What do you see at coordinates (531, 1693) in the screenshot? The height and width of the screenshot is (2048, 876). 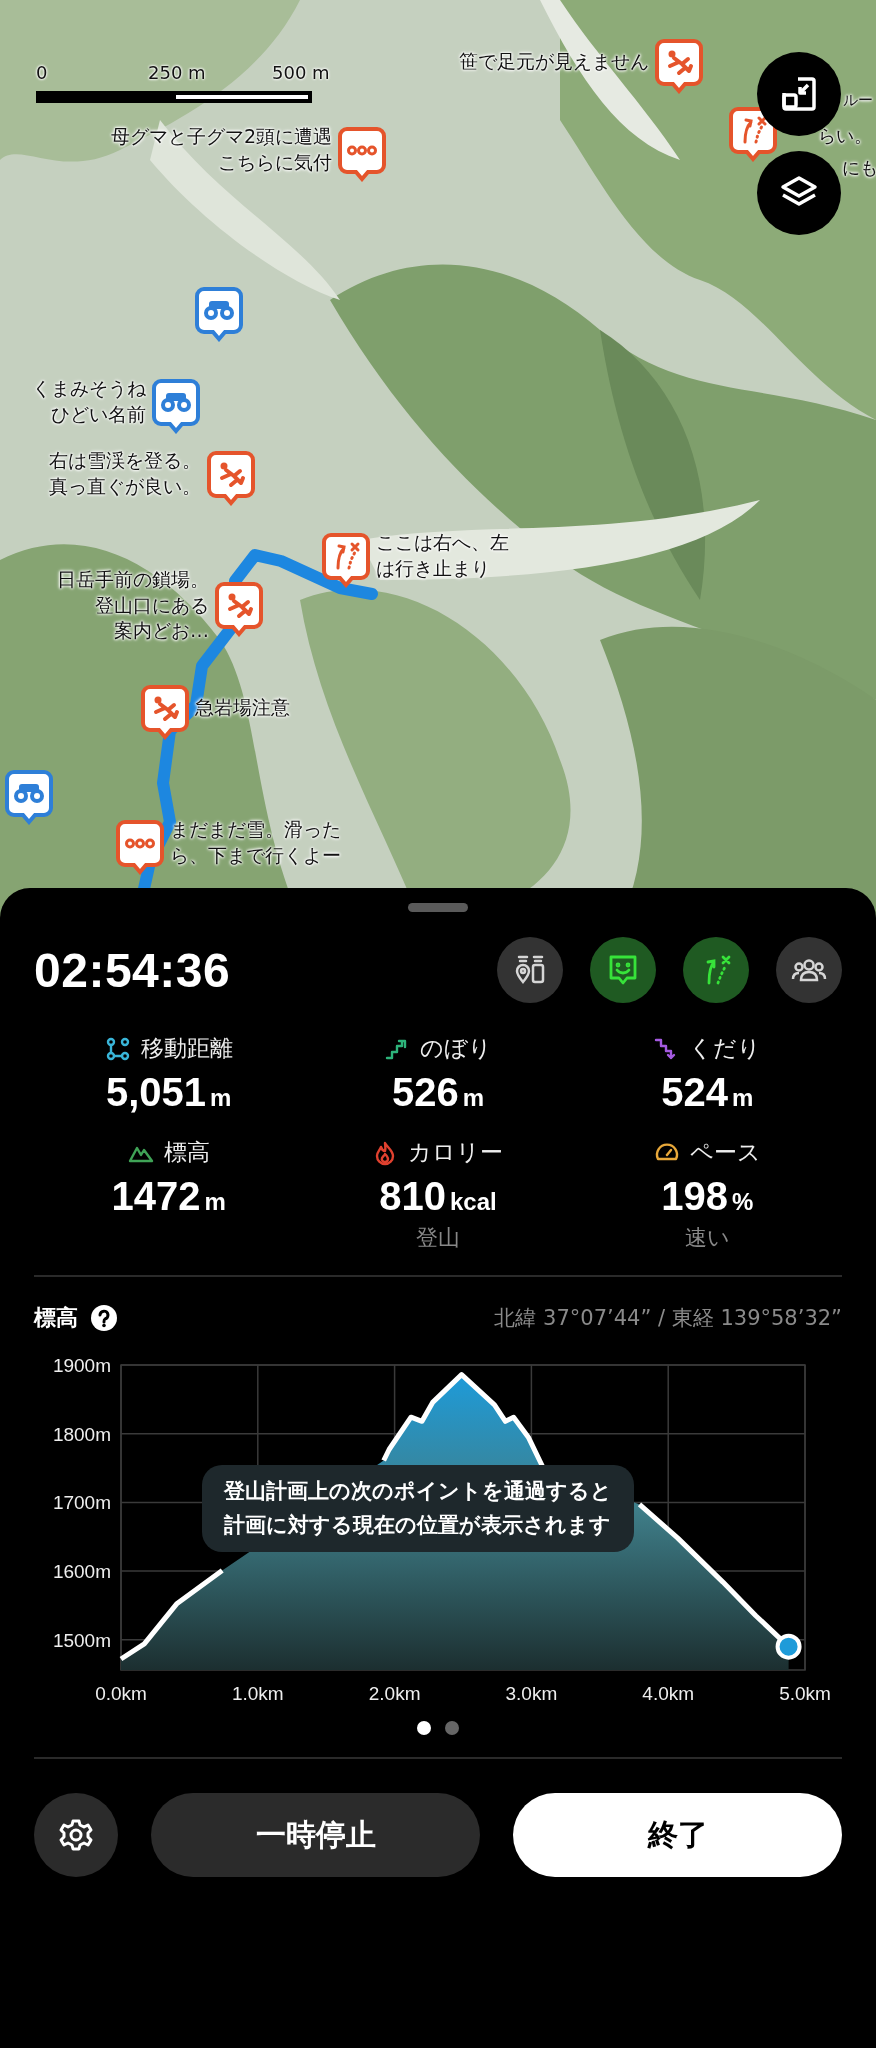 I see `x-tick-label: 3.0km` at bounding box center [531, 1693].